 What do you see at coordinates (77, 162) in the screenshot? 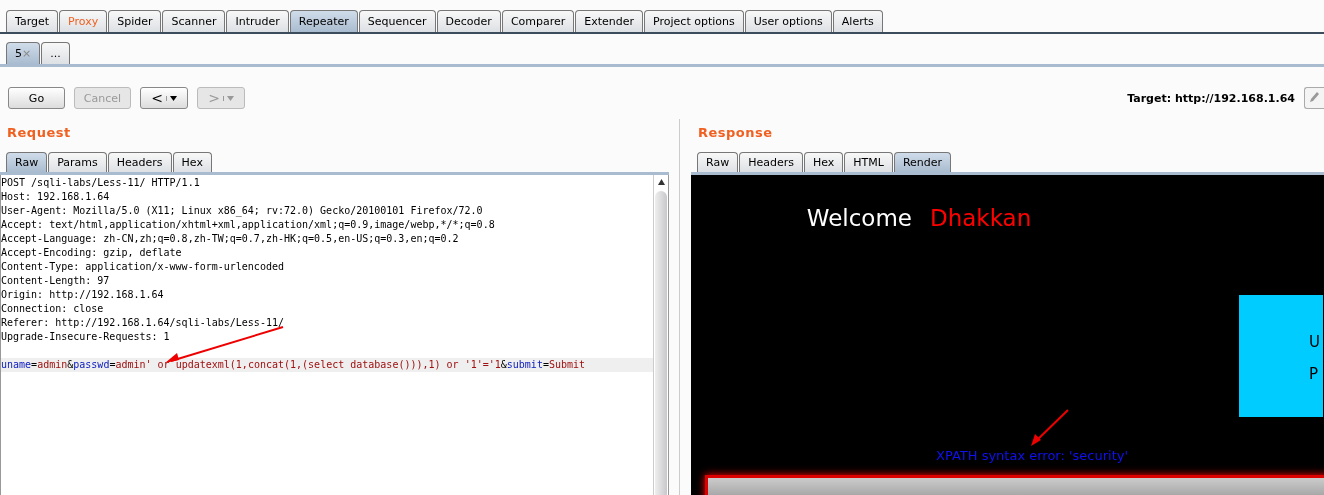
I see `view-tab: Params` at bounding box center [77, 162].